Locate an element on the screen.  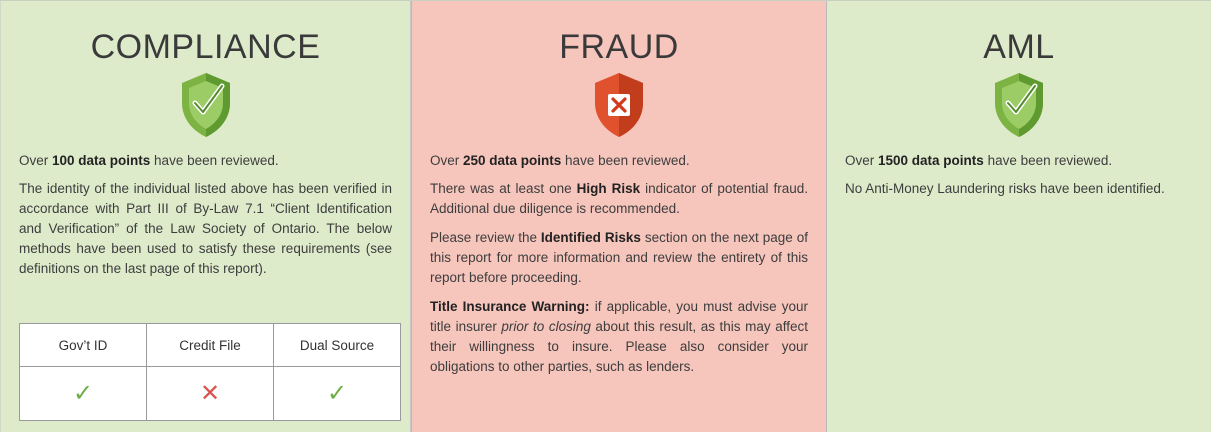
method-result-credit-file: ✕ is located at coordinates (210, 393).